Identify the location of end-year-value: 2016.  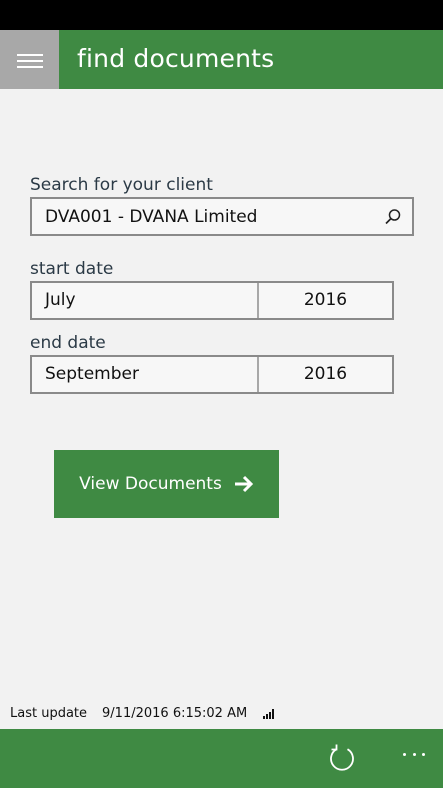
(325, 374).